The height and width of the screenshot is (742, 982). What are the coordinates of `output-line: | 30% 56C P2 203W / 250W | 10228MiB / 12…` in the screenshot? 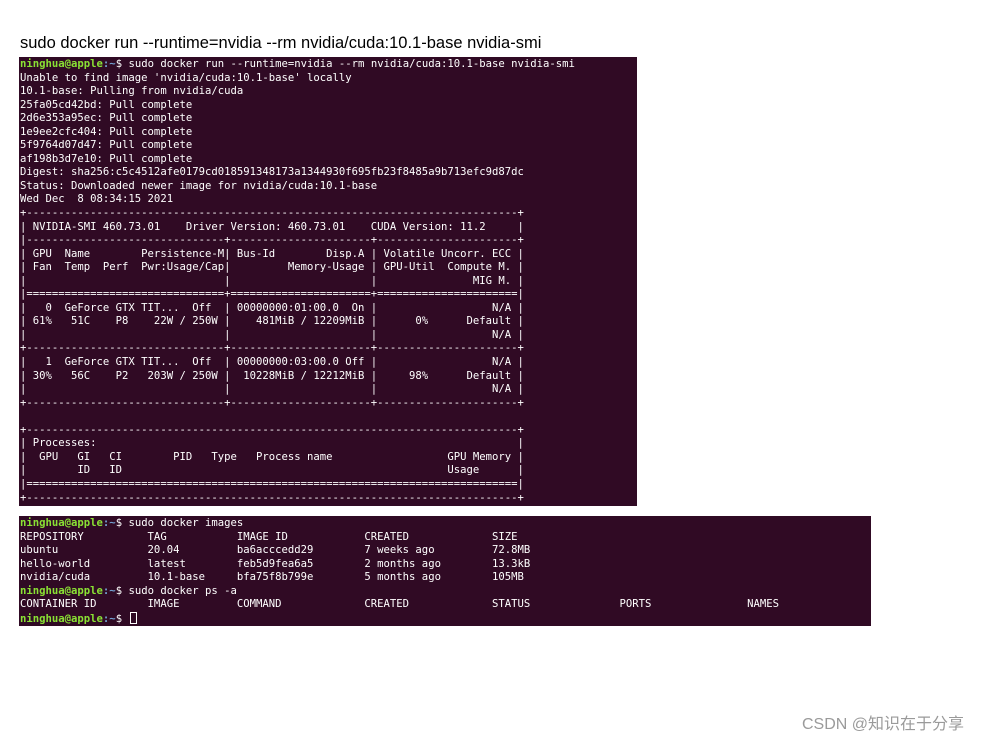 It's located at (272, 375).